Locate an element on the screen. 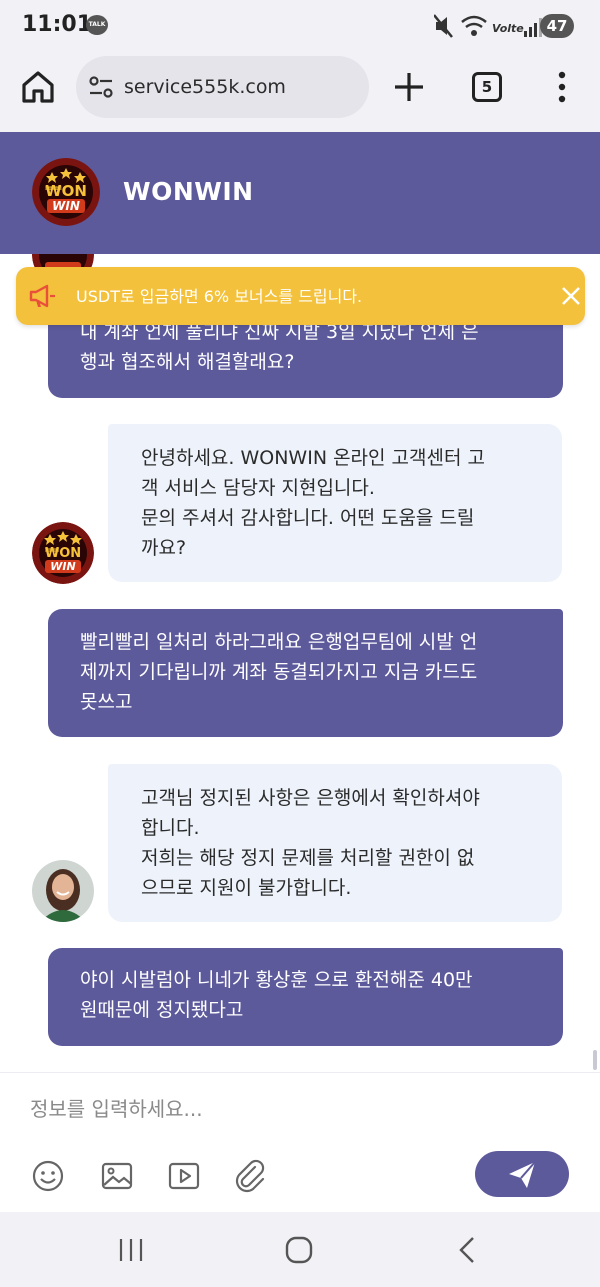  back-icon is located at coordinates (467, 1250).